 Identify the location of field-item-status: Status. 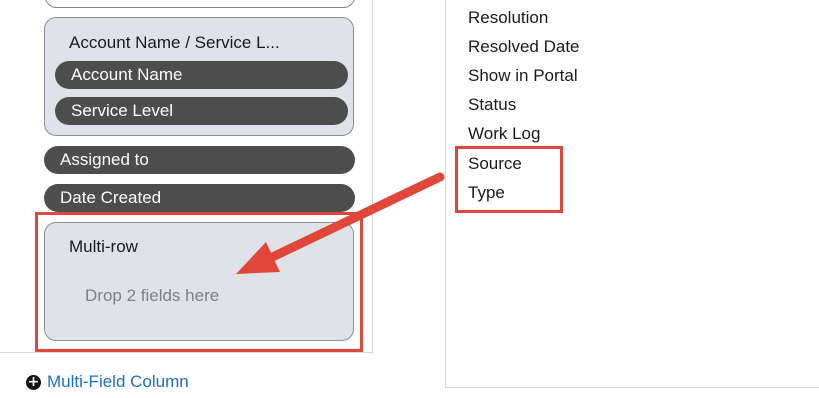
(492, 105).